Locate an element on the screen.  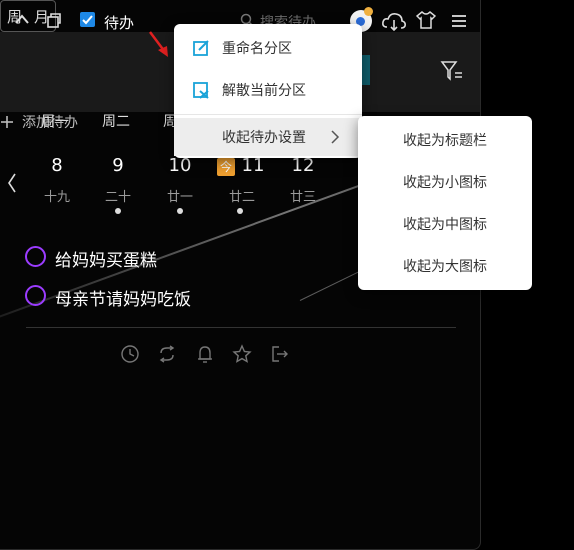
date-day: 8 is located at coordinates (57, 165).